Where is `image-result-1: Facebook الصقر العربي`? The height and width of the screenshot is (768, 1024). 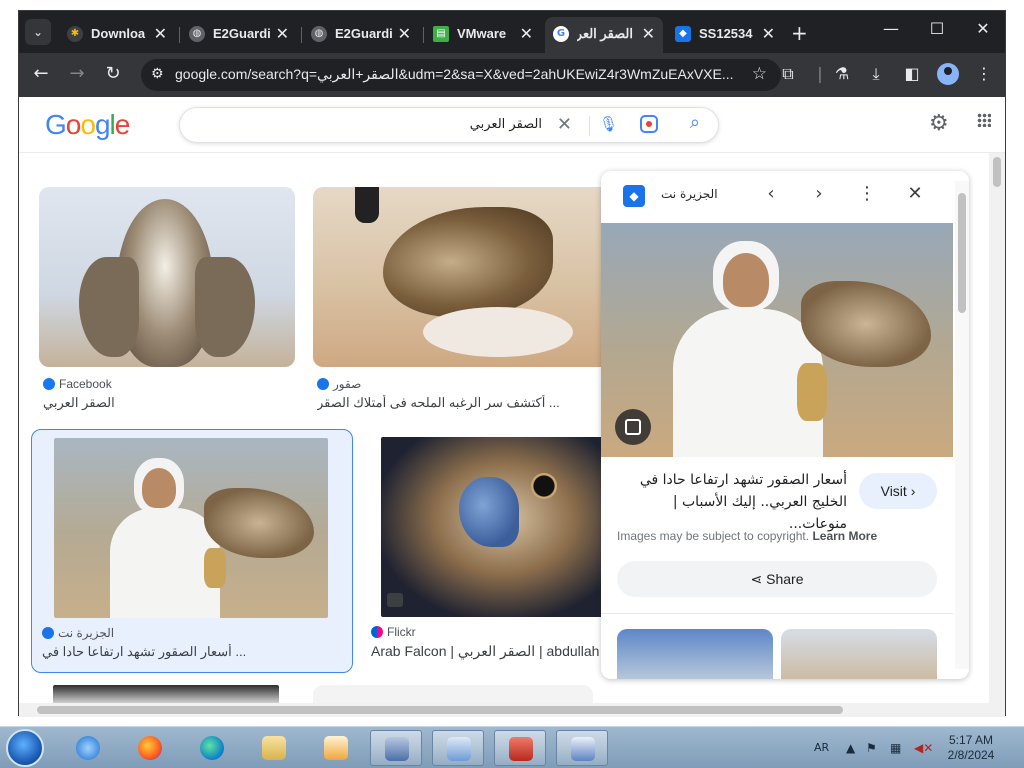
image-result-1: Facebook الصقر العربي is located at coordinates (167, 299).